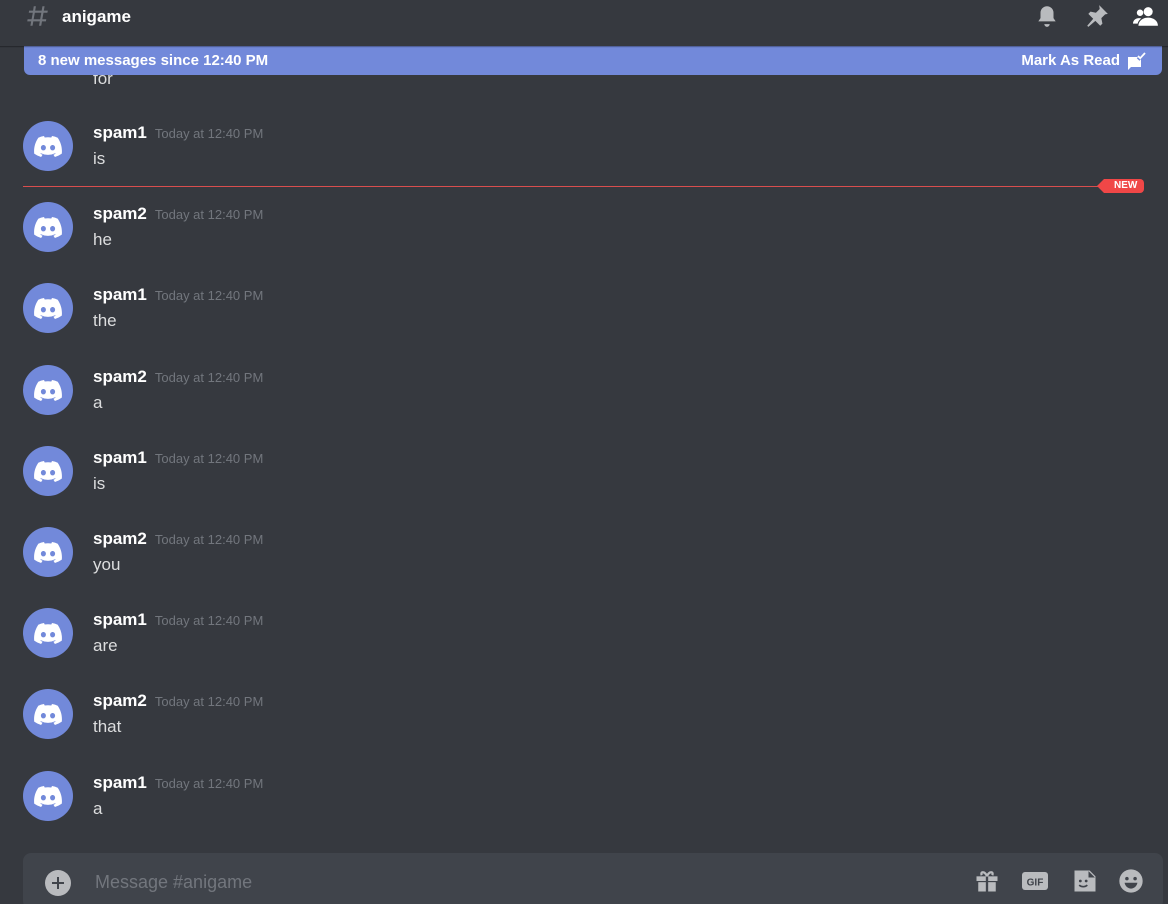  What do you see at coordinates (107, 564) in the screenshot?
I see `message-content: you` at bounding box center [107, 564].